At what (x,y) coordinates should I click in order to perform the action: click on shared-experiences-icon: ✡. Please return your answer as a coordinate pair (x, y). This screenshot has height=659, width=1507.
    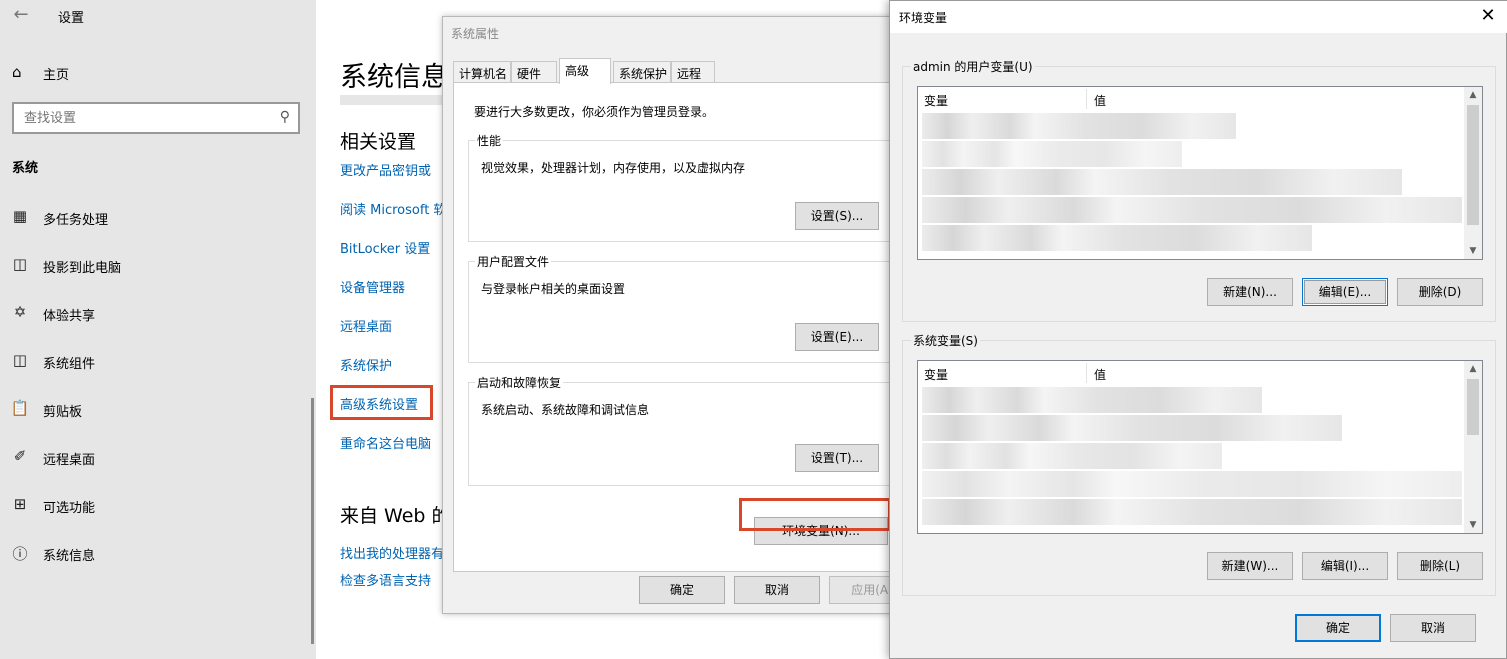
    Looking at the image, I should click on (20, 312).